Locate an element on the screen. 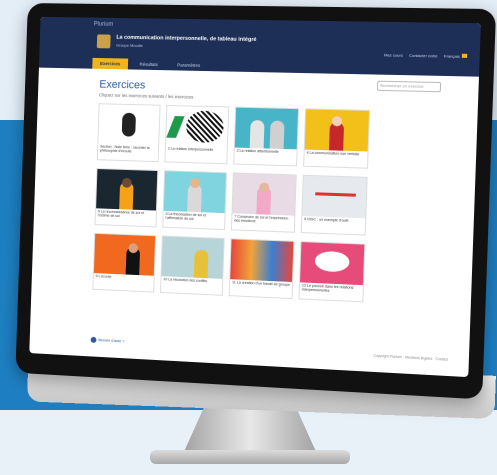  exercise-card: 8 DISC : un exemple d'outil is located at coordinates (334, 205).